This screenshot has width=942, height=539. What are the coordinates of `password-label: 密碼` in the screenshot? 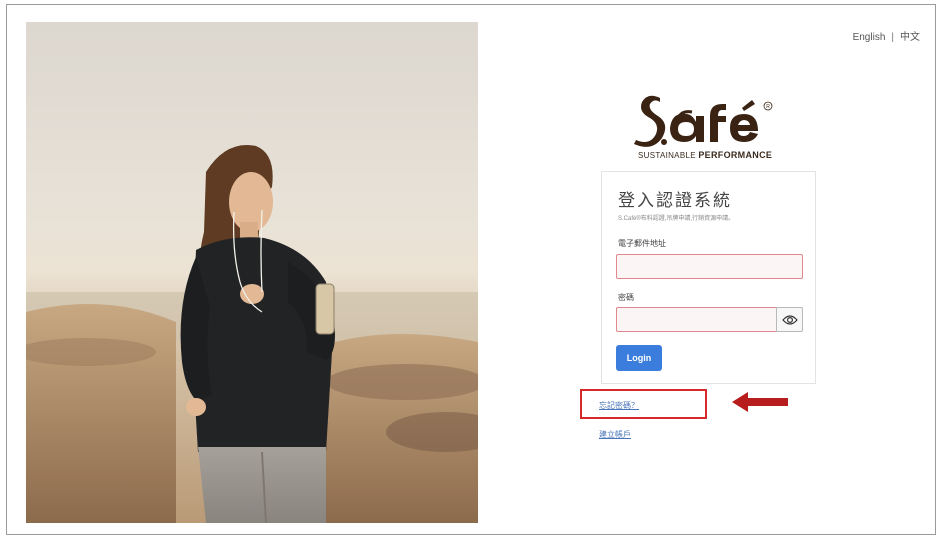 It's located at (626, 297).